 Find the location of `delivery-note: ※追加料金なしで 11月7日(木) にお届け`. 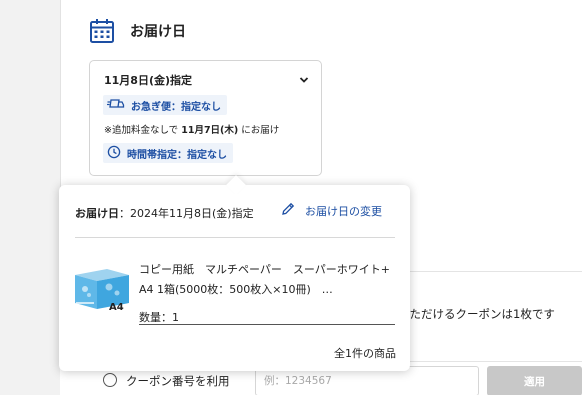

delivery-note: ※追加料金なしで 11月7日(木) にお届け is located at coordinates (191, 129).